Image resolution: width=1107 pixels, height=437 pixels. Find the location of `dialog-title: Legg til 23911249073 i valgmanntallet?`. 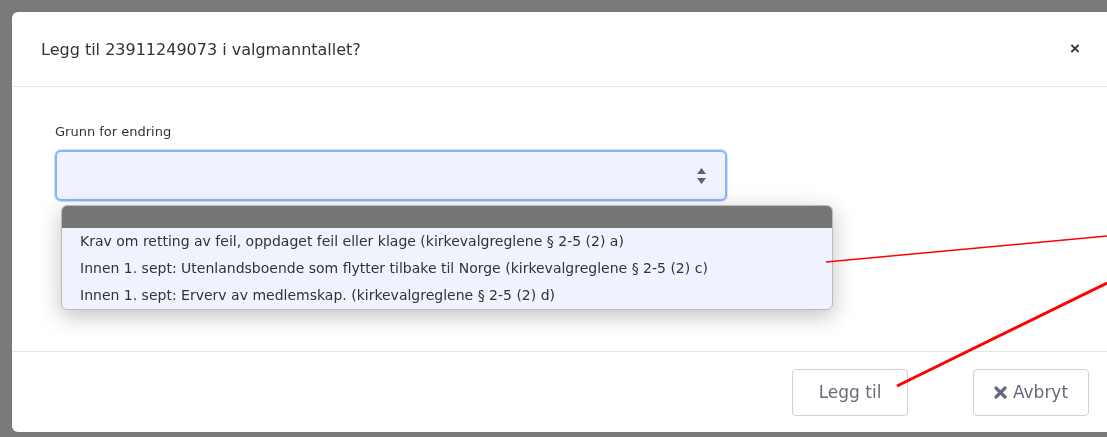

dialog-title: Legg til 23911249073 i valgmanntallet? is located at coordinates (201, 49).